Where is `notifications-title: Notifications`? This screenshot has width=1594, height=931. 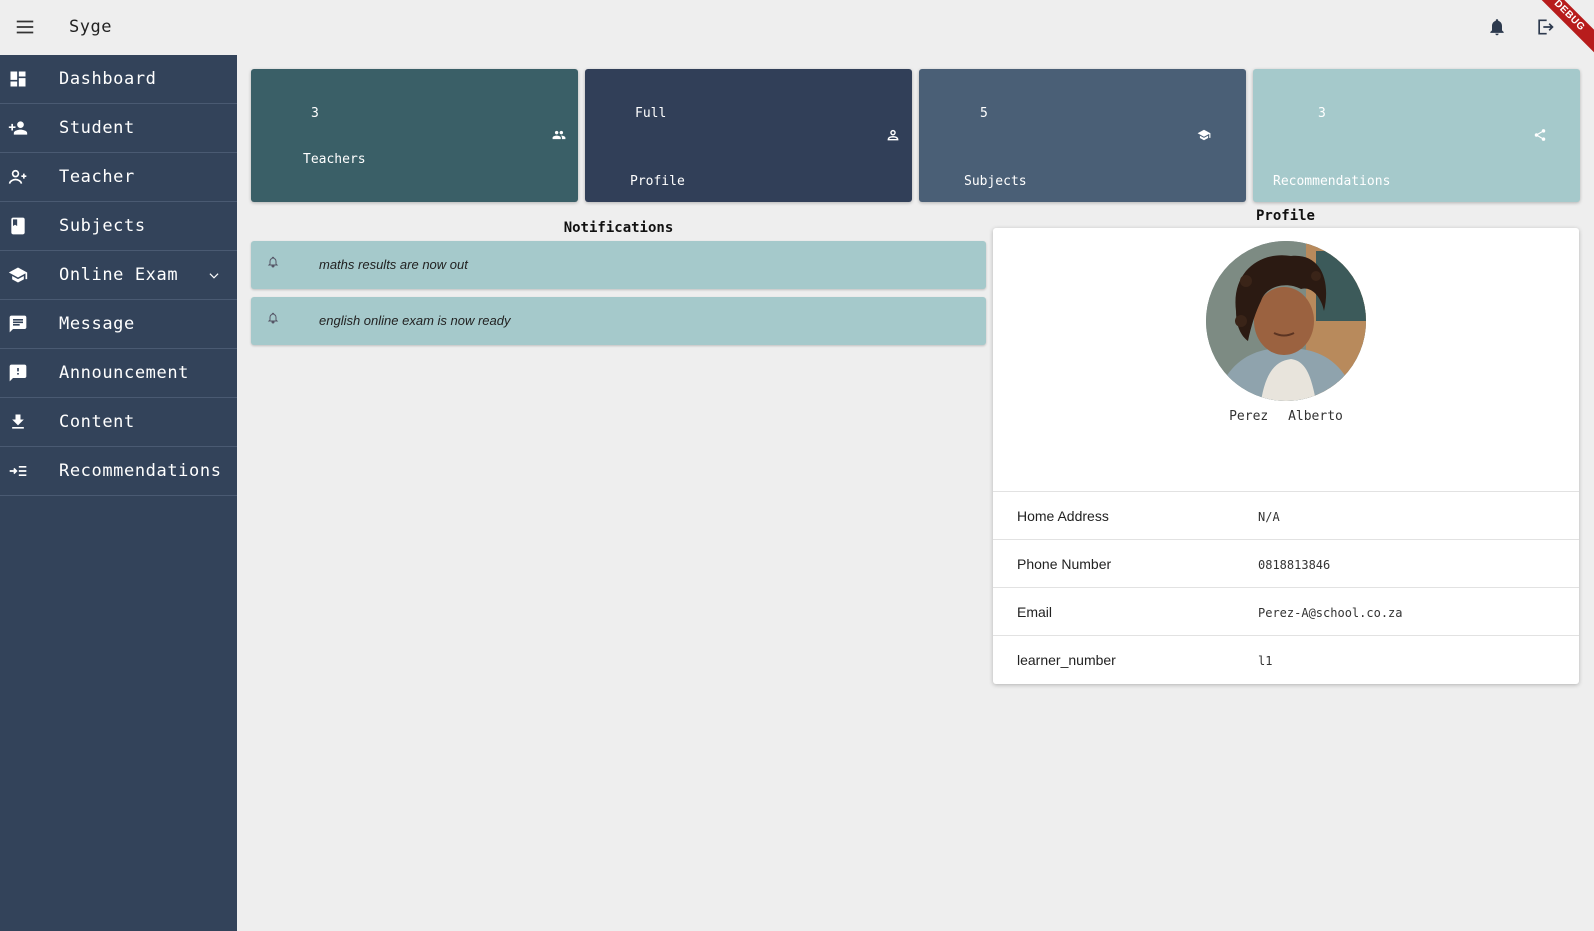
notifications-title: Notifications is located at coordinates (618, 228).